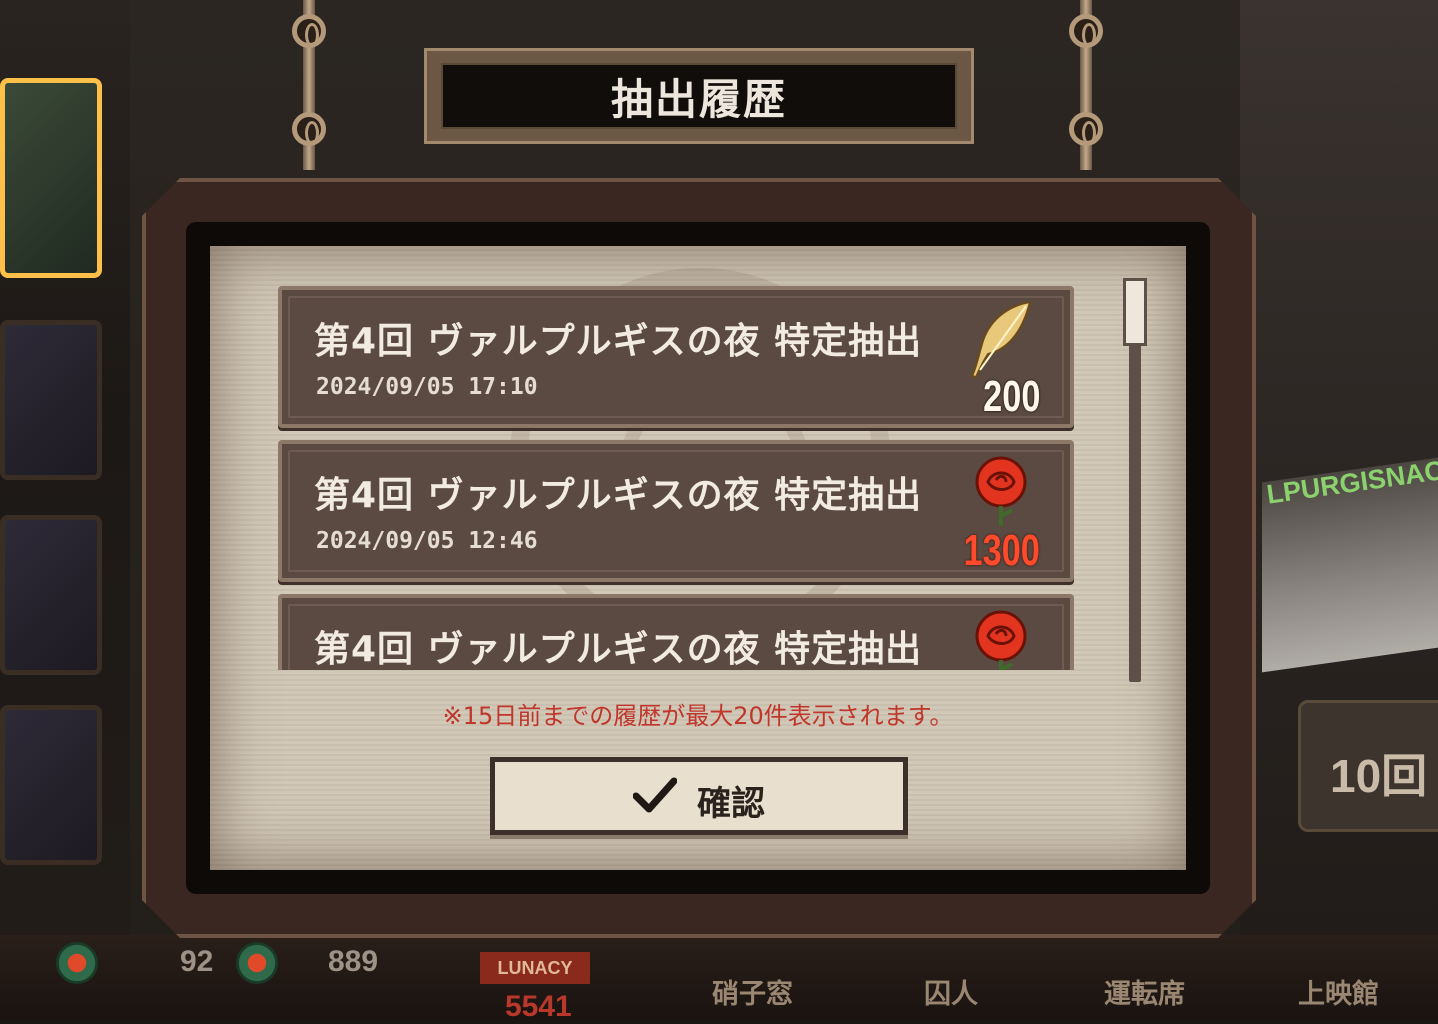  Describe the element at coordinates (51, 178) in the screenshot. I see `sidebar-card-active` at that location.